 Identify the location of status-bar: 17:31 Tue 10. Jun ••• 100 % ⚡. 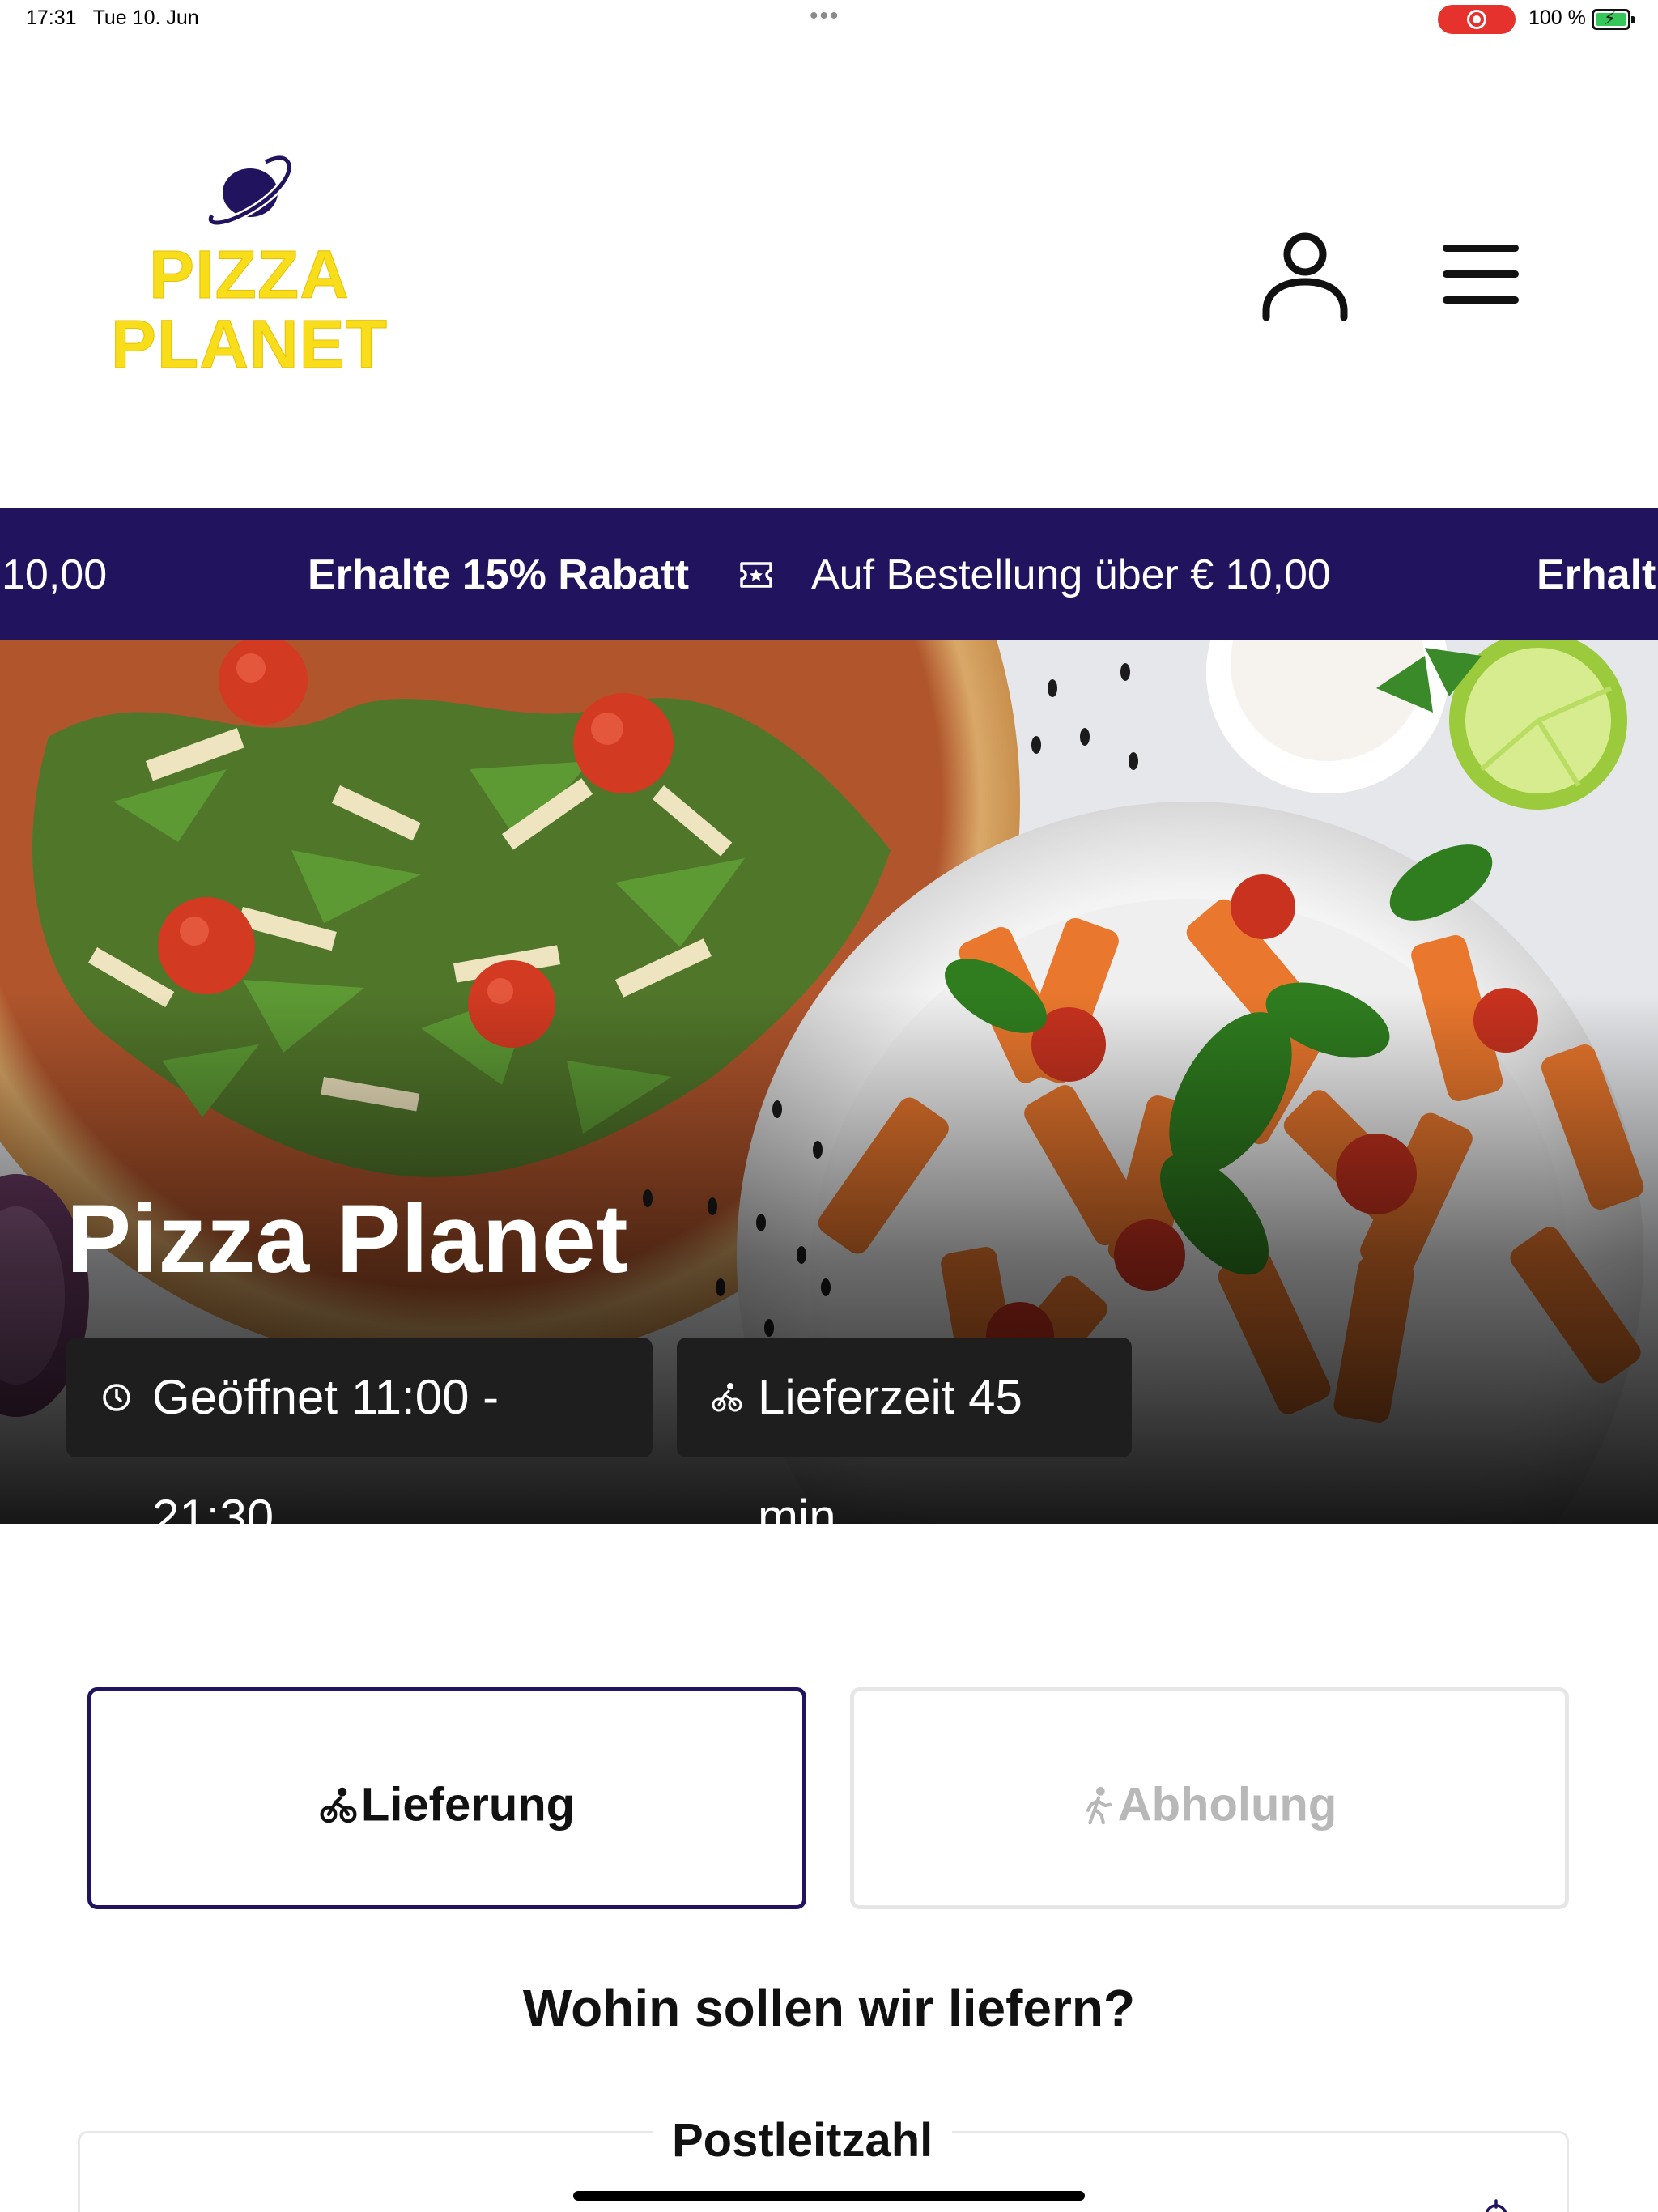
(829, 19).